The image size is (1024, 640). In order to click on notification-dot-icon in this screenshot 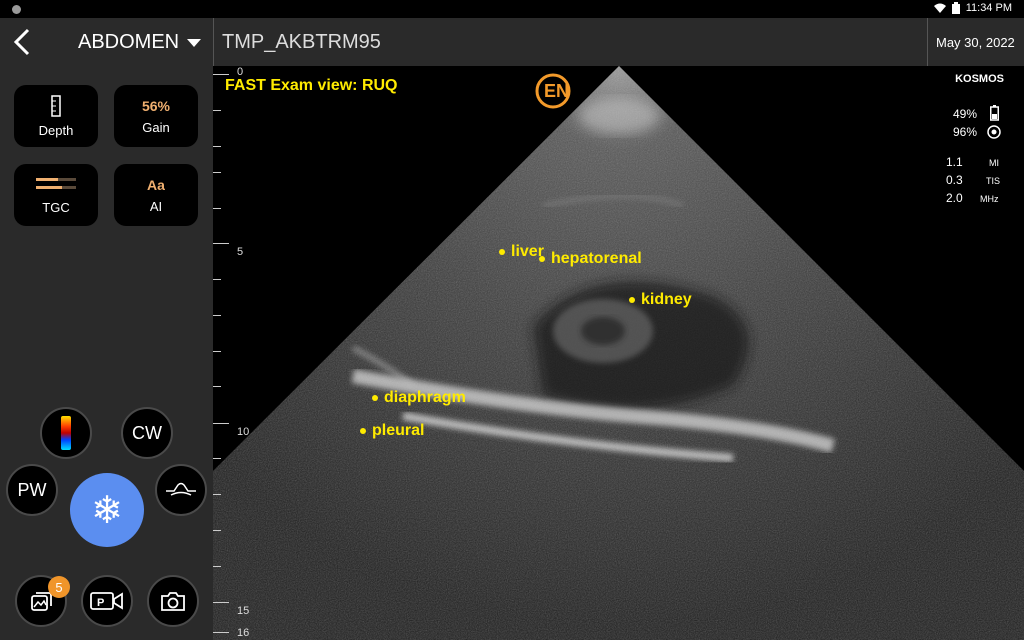, I will do `click(16, 9)`.